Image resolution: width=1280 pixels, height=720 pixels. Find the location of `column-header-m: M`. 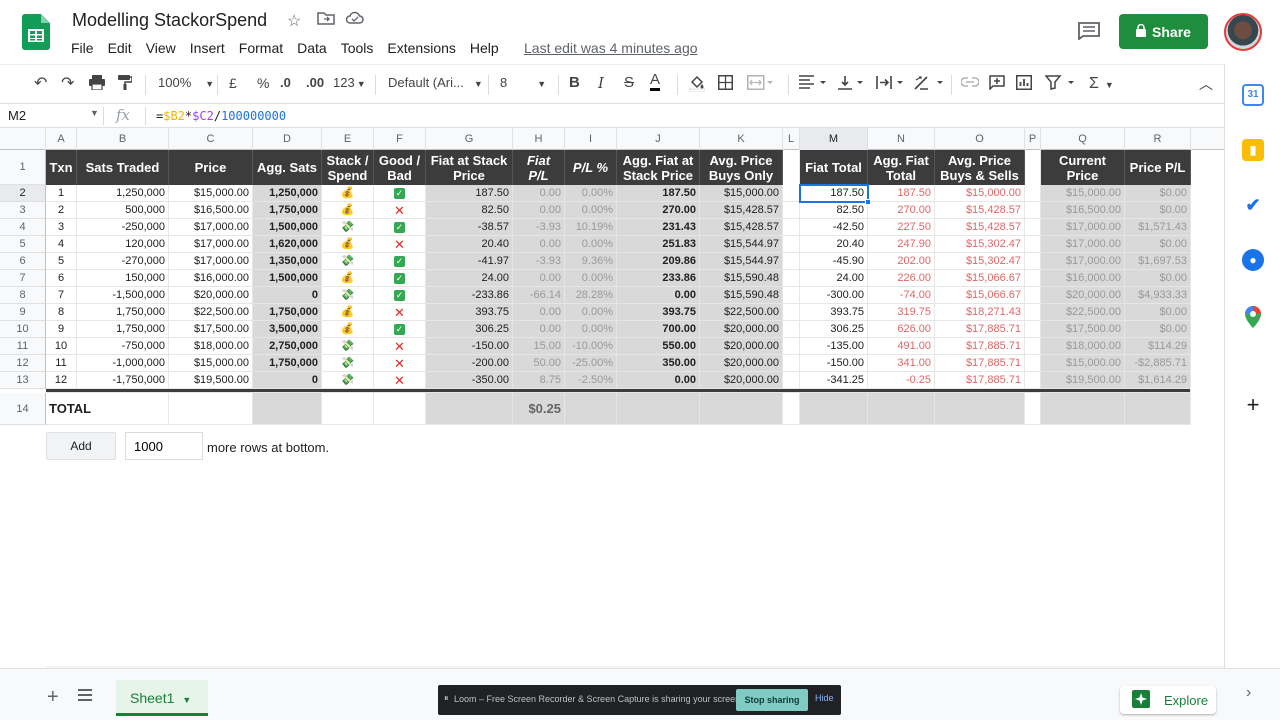

column-header-m: M is located at coordinates (834, 139).